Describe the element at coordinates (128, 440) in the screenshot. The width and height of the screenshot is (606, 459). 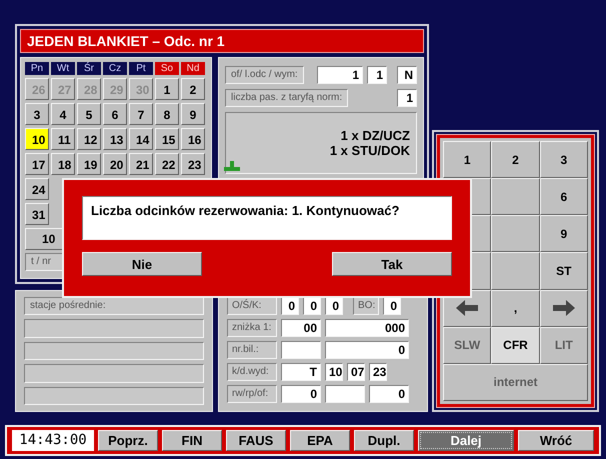
I see `toolbar-button: Poprz.` at that location.